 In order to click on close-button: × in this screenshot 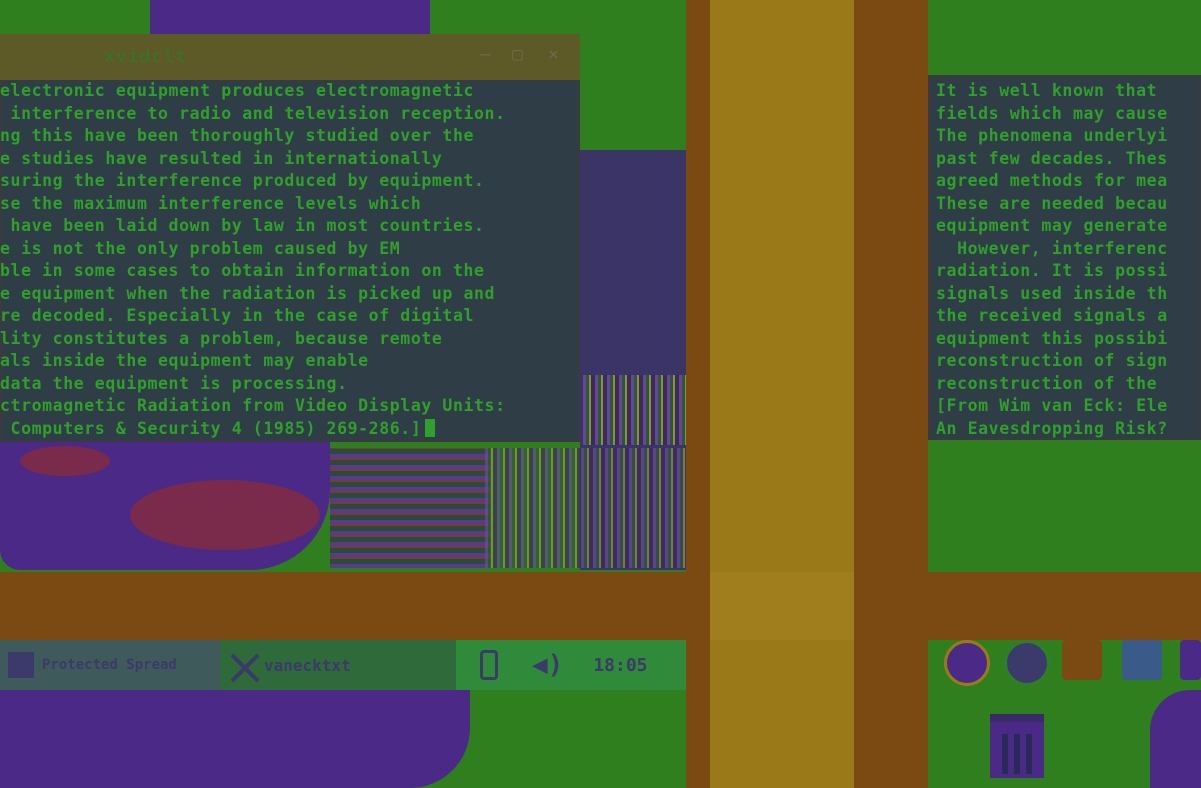, I will do `click(554, 54)`.